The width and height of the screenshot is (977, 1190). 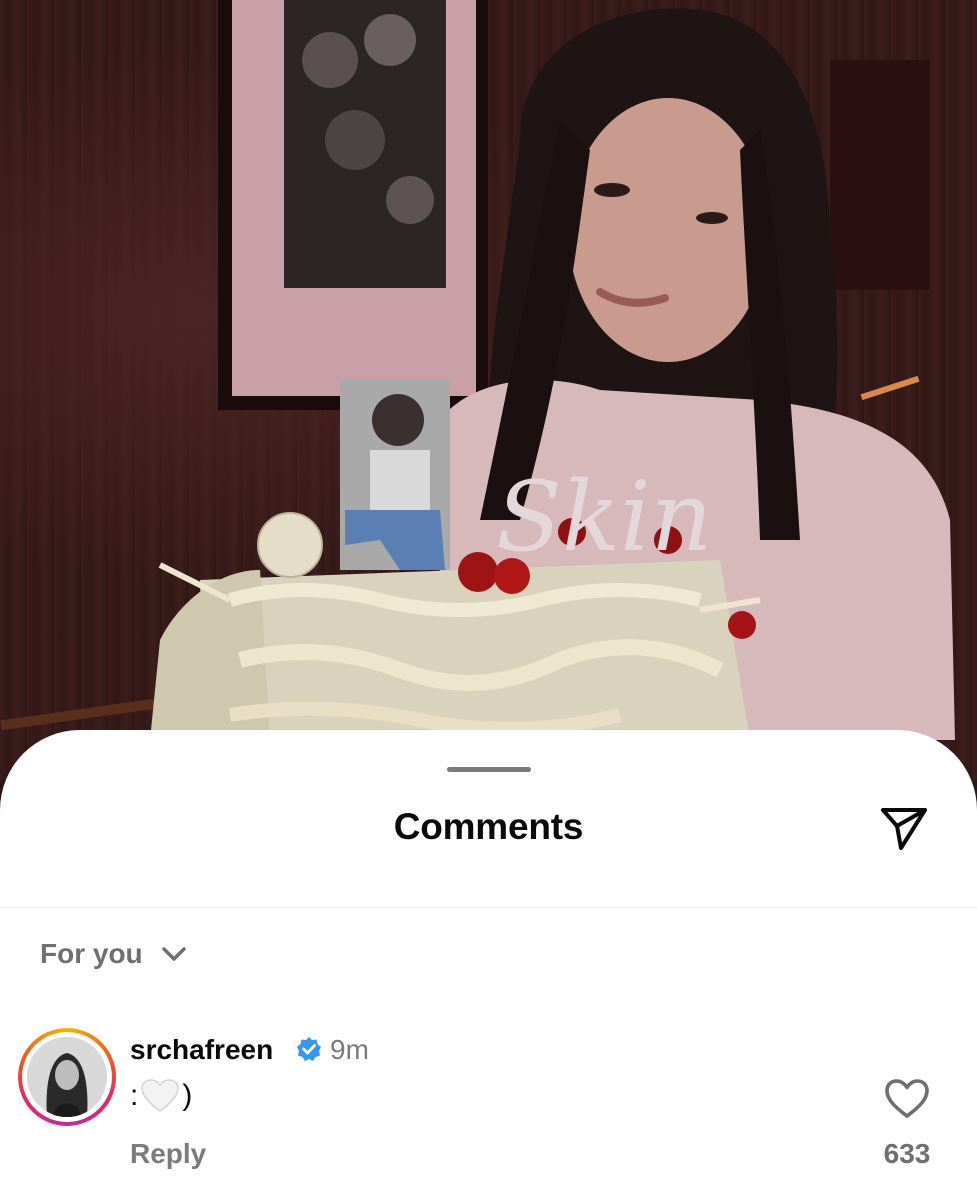 What do you see at coordinates (488, 826) in the screenshot?
I see `sheet-title: Comments` at bounding box center [488, 826].